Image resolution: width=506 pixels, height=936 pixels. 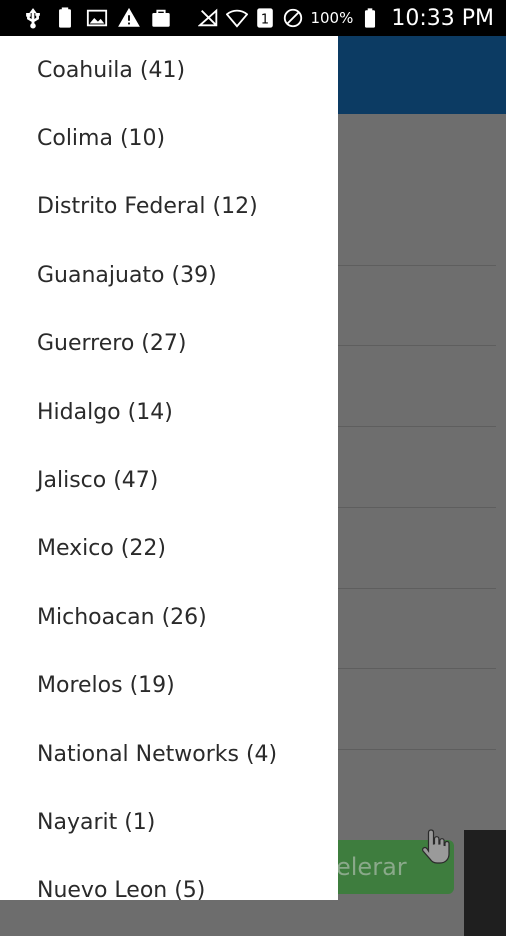 What do you see at coordinates (161, 18) in the screenshot?
I see `bag-icon` at bounding box center [161, 18].